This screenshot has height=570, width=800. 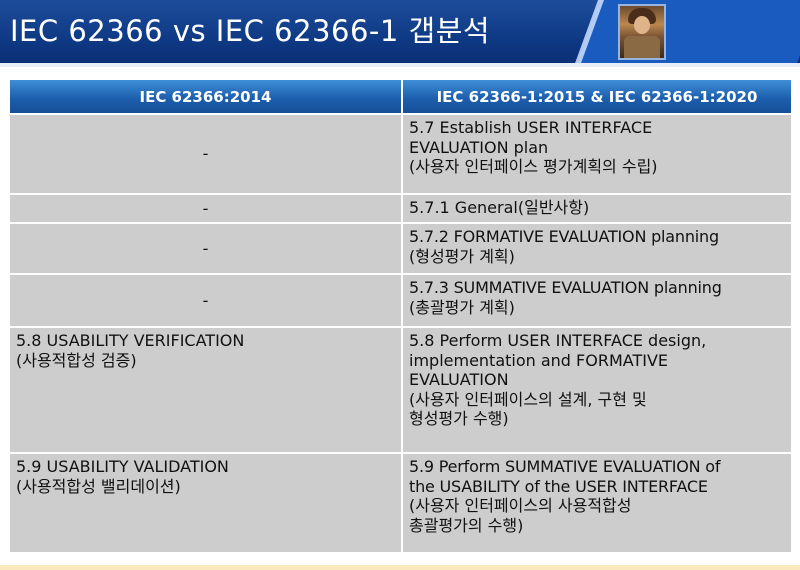 What do you see at coordinates (462, 307) in the screenshot?
I see `cell-text: (총괄평가 계획)` at bounding box center [462, 307].